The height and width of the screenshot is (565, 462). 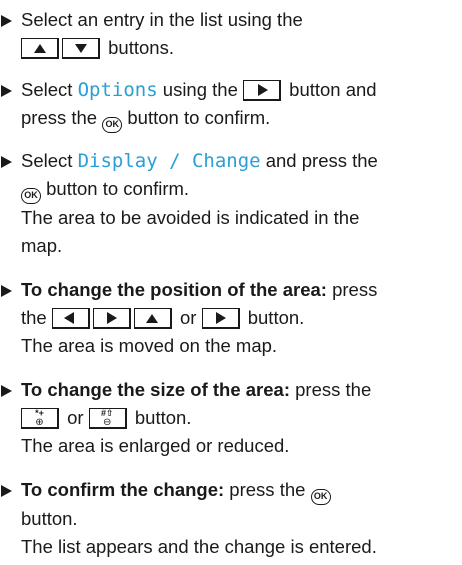 I want to click on left-arrow-key-icon, so click(x=70, y=318).